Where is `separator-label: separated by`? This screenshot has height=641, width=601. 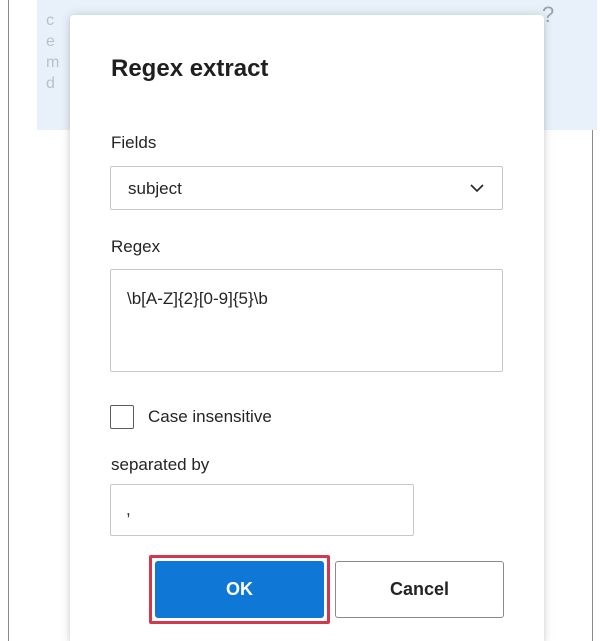
separator-label: separated by is located at coordinates (160, 464).